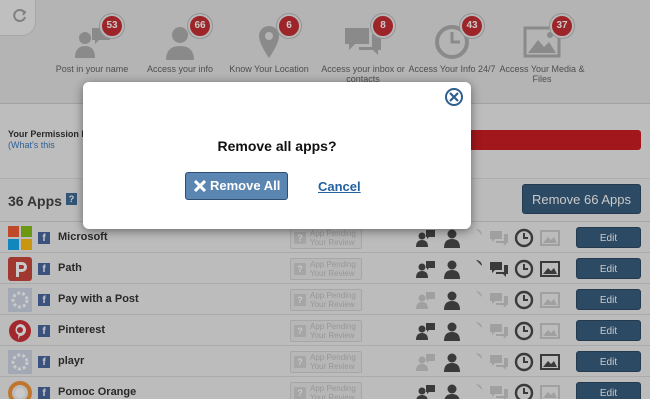 The width and height of the screenshot is (650, 399). I want to click on close-dialog-button, so click(454, 97).